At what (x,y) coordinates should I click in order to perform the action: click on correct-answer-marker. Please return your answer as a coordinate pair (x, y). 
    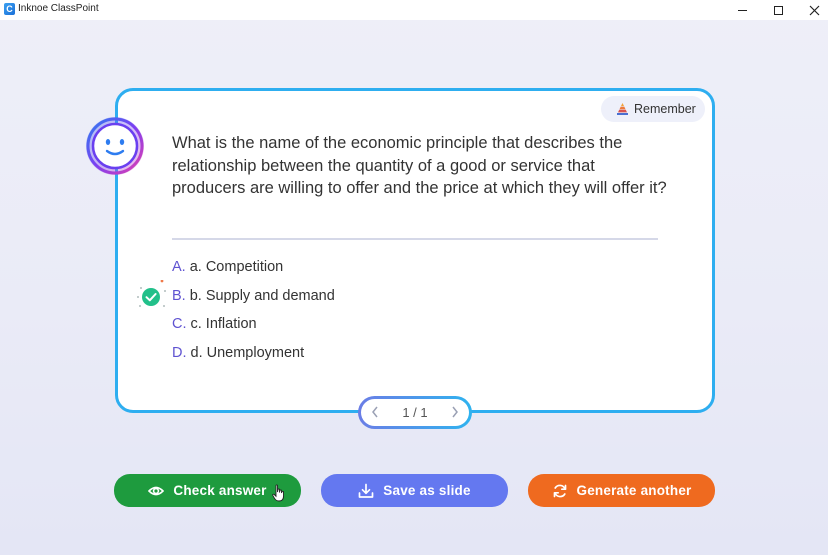
    Looking at the image, I should click on (151, 296).